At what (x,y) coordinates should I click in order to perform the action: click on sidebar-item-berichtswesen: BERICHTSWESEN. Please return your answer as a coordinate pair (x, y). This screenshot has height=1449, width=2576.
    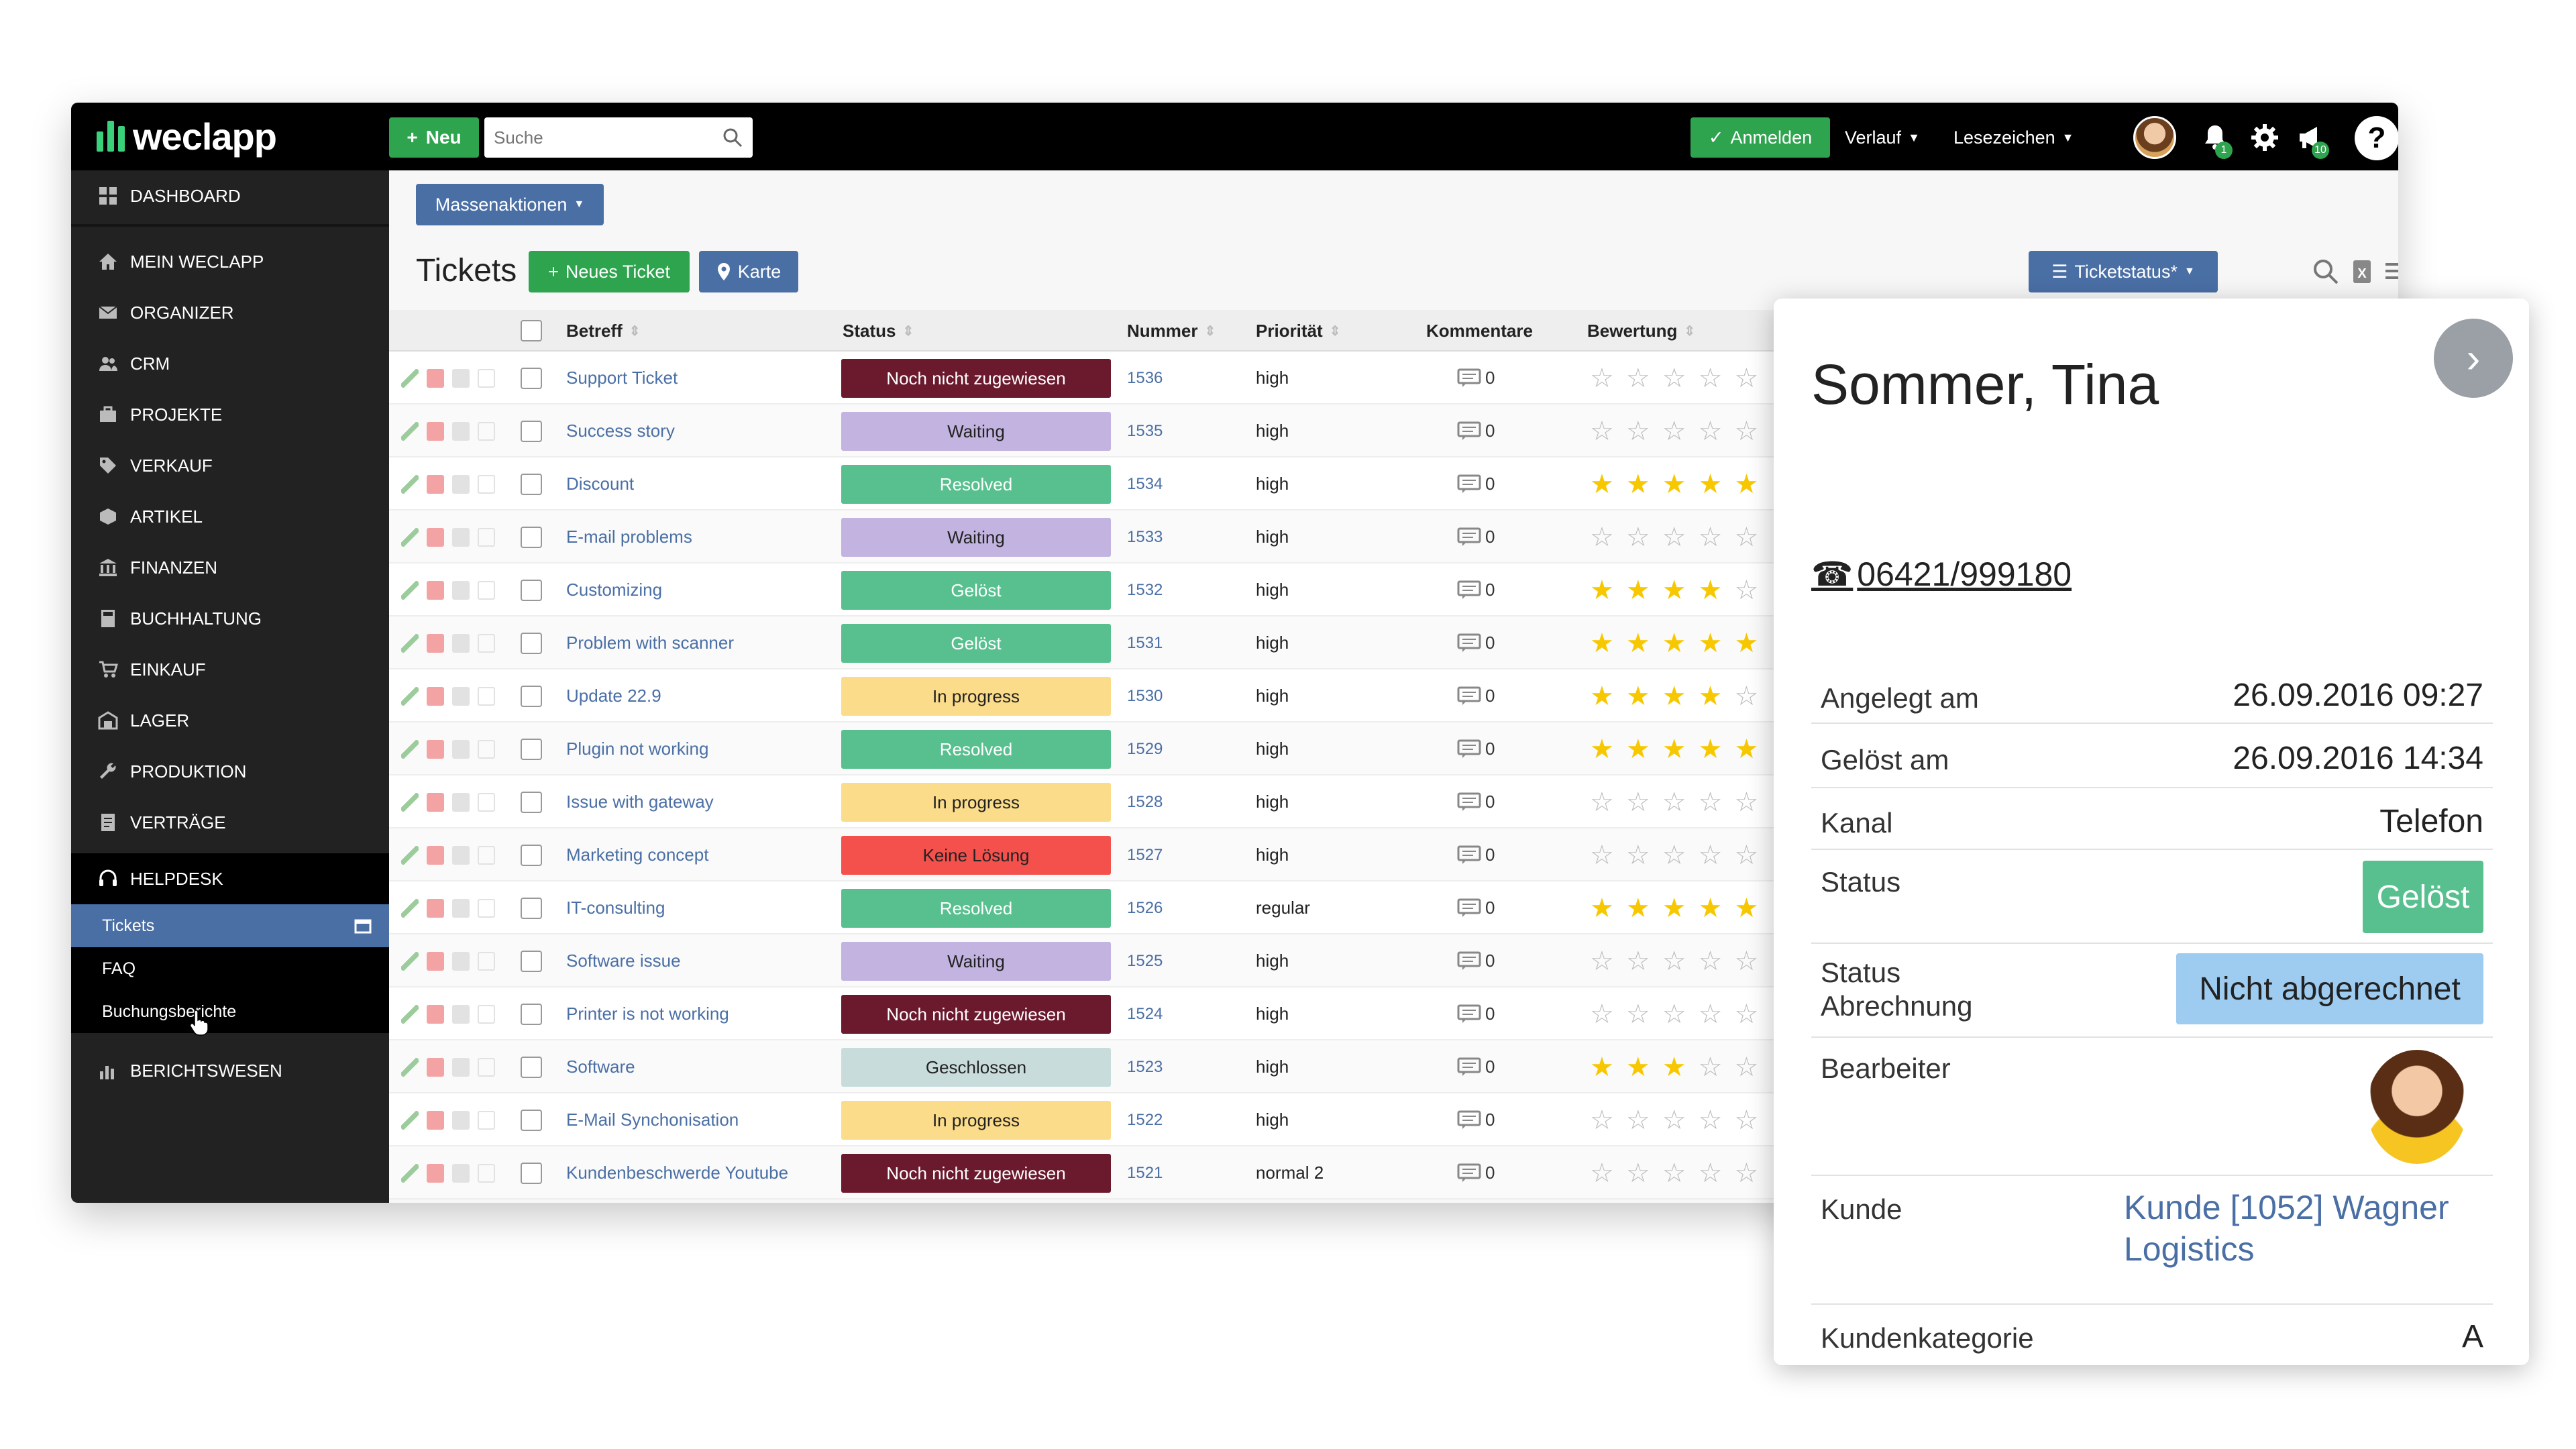
    Looking at the image, I should click on (230, 1070).